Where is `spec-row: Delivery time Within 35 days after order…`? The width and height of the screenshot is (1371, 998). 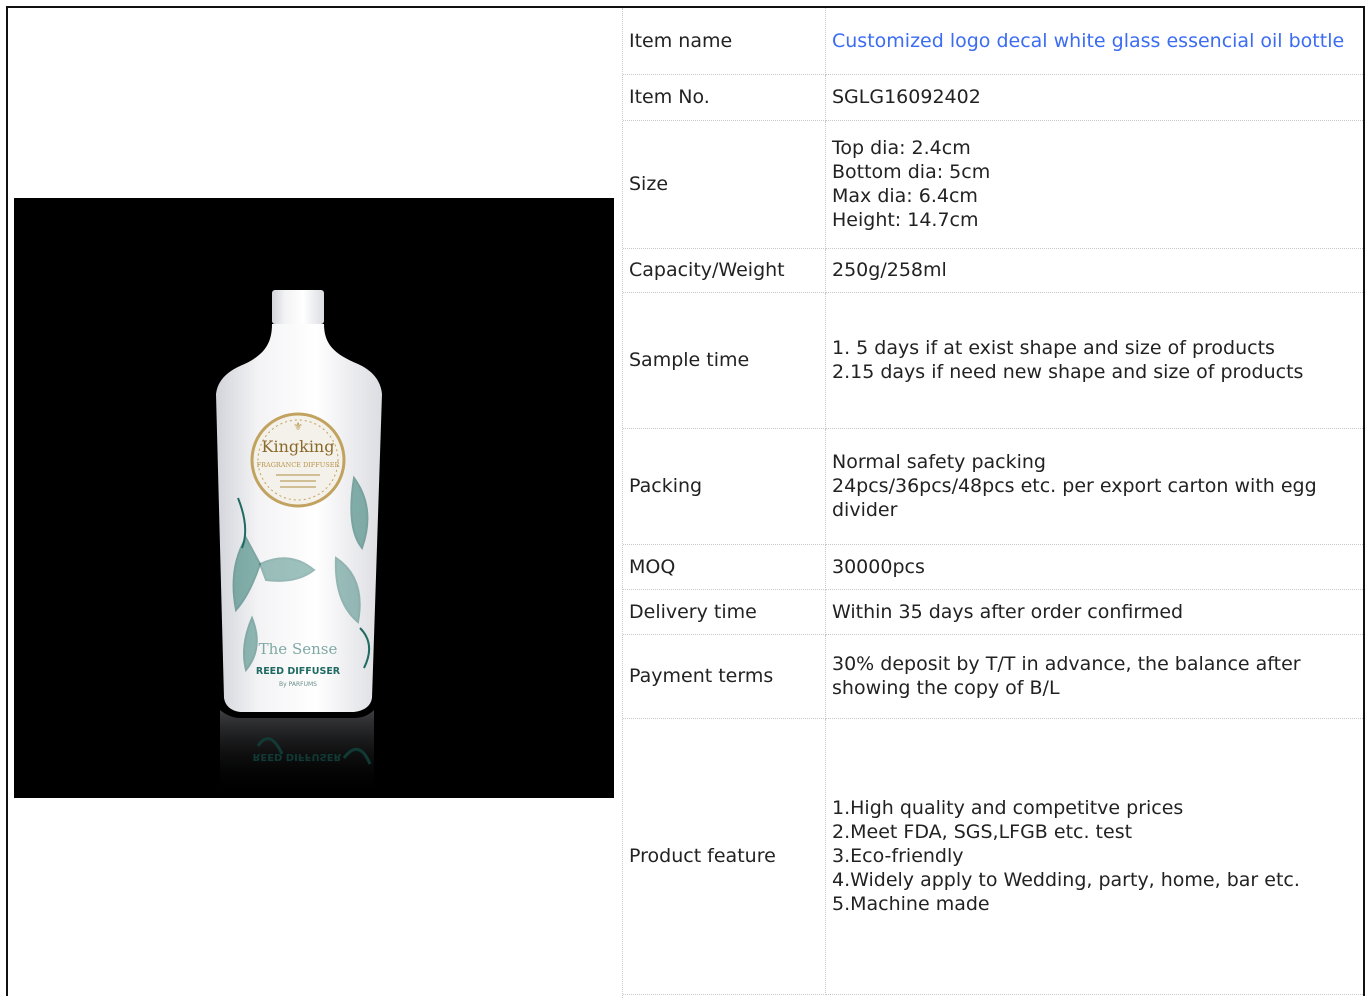 spec-row: Delivery time Within 35 days after order… is located at coordinates (993, 612).